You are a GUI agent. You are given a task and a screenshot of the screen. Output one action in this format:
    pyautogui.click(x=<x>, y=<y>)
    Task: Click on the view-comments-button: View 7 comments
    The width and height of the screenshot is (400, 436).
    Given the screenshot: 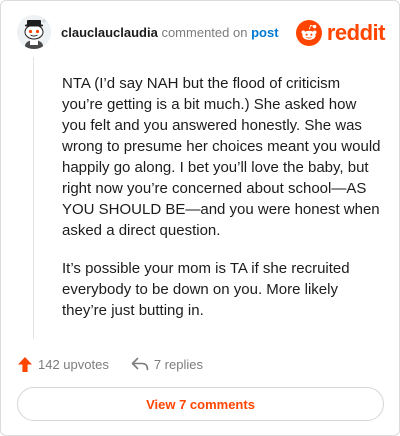 What is the action you would take?
    pyautogui.click(x=200, y=404)
    